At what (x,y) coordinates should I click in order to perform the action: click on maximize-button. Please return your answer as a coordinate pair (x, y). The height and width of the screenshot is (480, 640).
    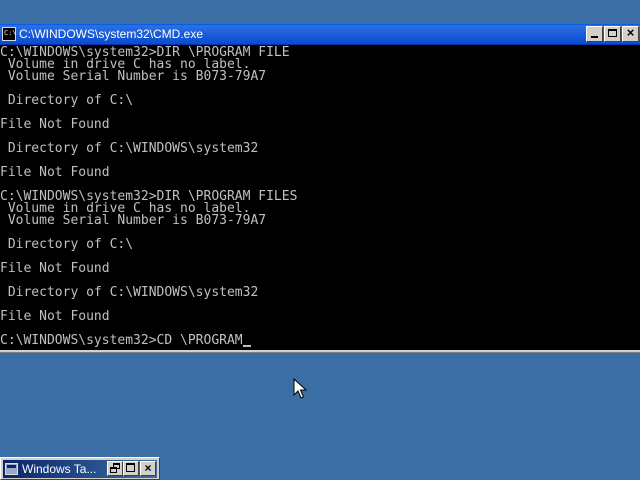
    Looking at the image, I should click on (612, 34).